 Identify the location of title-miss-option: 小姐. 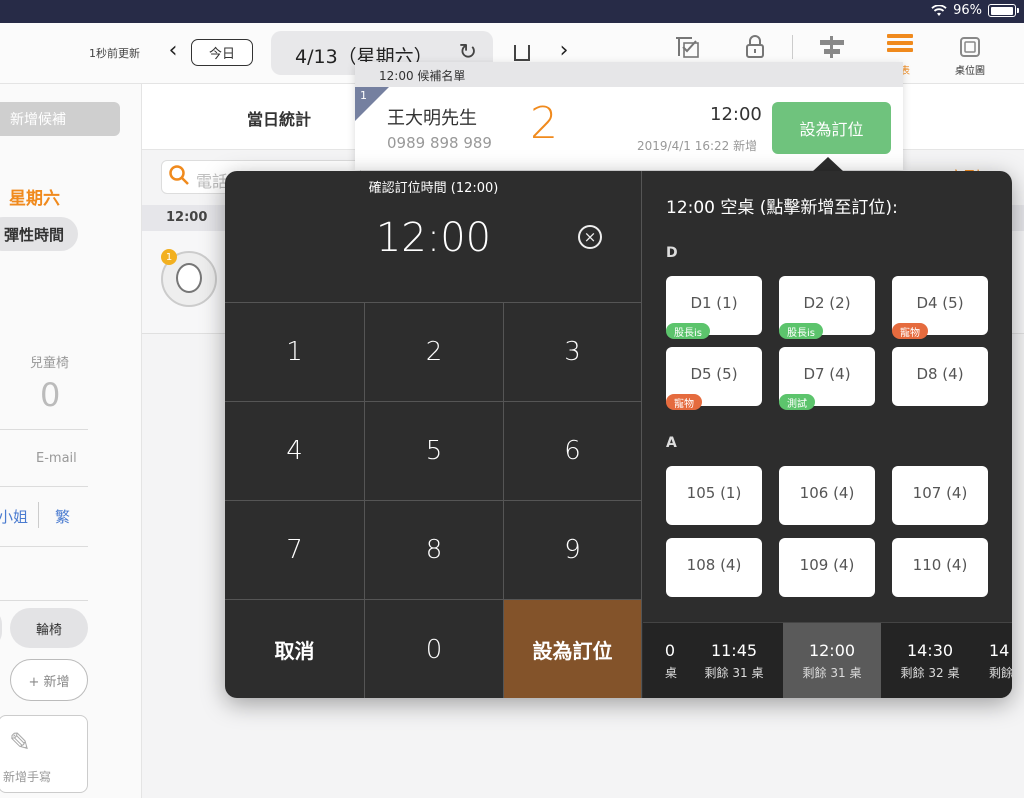
(14, 516).